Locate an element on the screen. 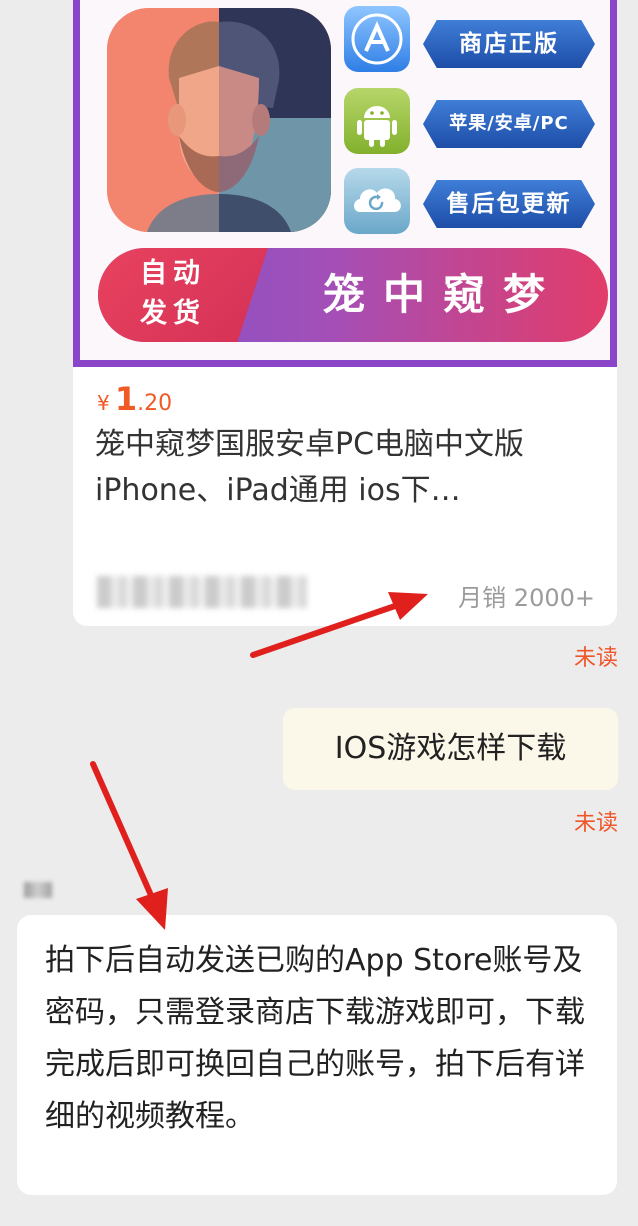 This screenshot has height=1226, width=638. annotation-arrows is located at coordinates (259, 761).